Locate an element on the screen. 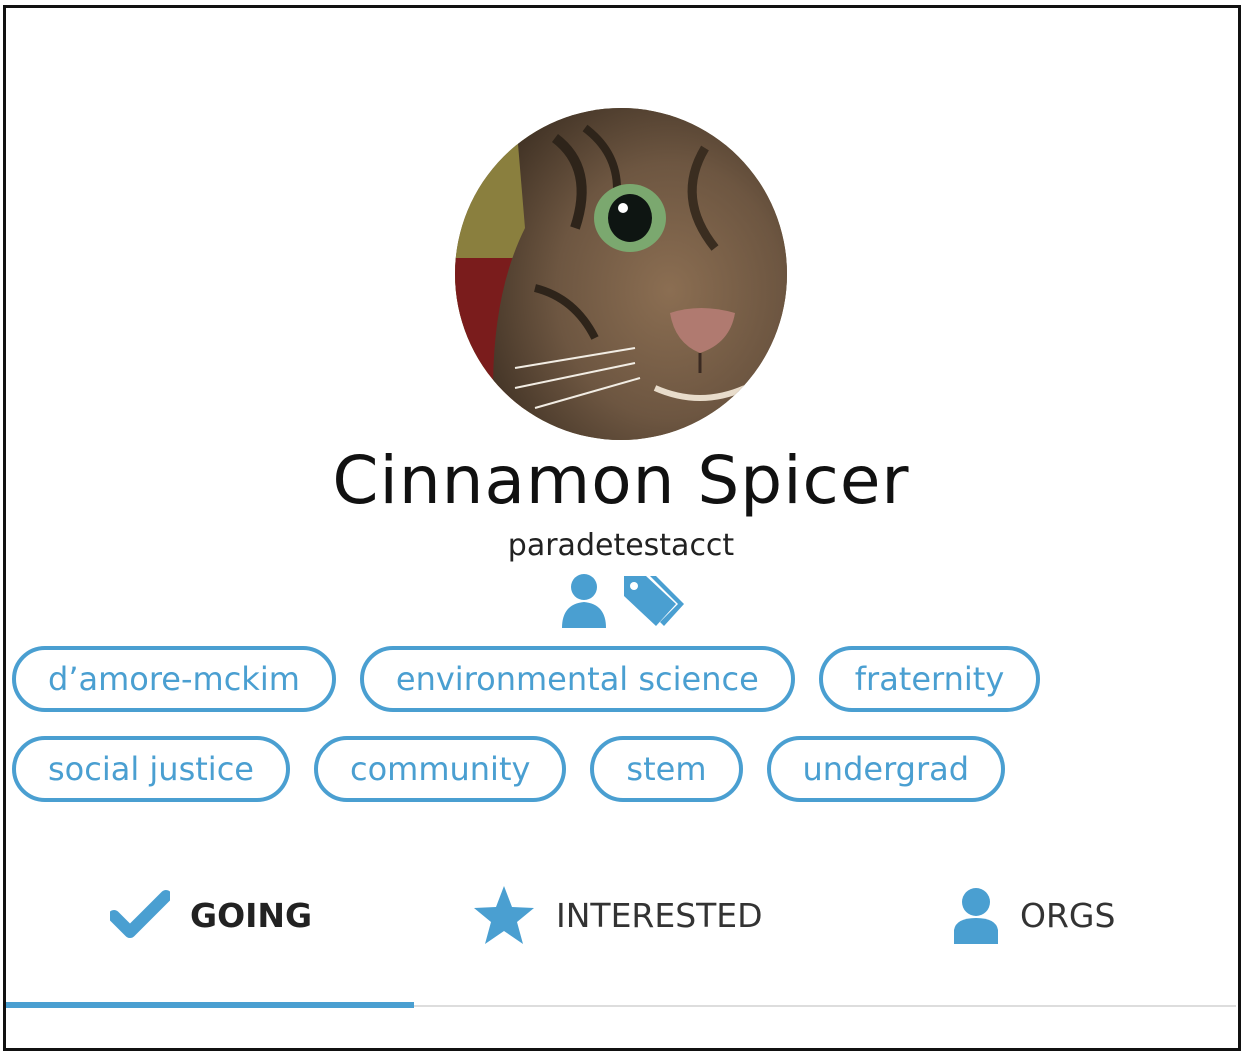 The width and height of the screenshot is (1242, 1055). tab-orgs: ORGS is located at coordinates (1033, 915).